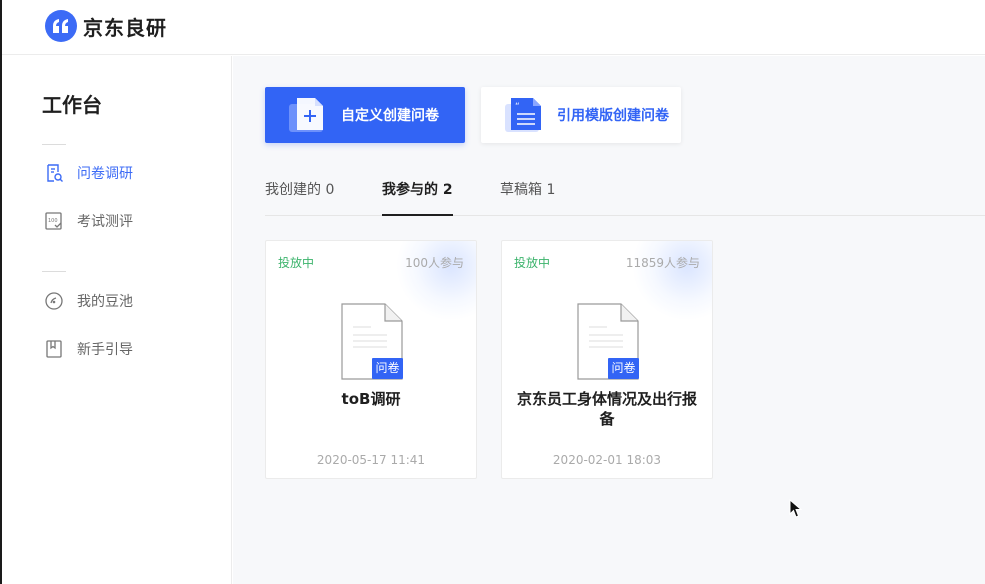  What do you see at coordinates (607, 460) in the screenshot?
I see `card-date: 2020-02-01 18:03` at bounding box center [607, 460].